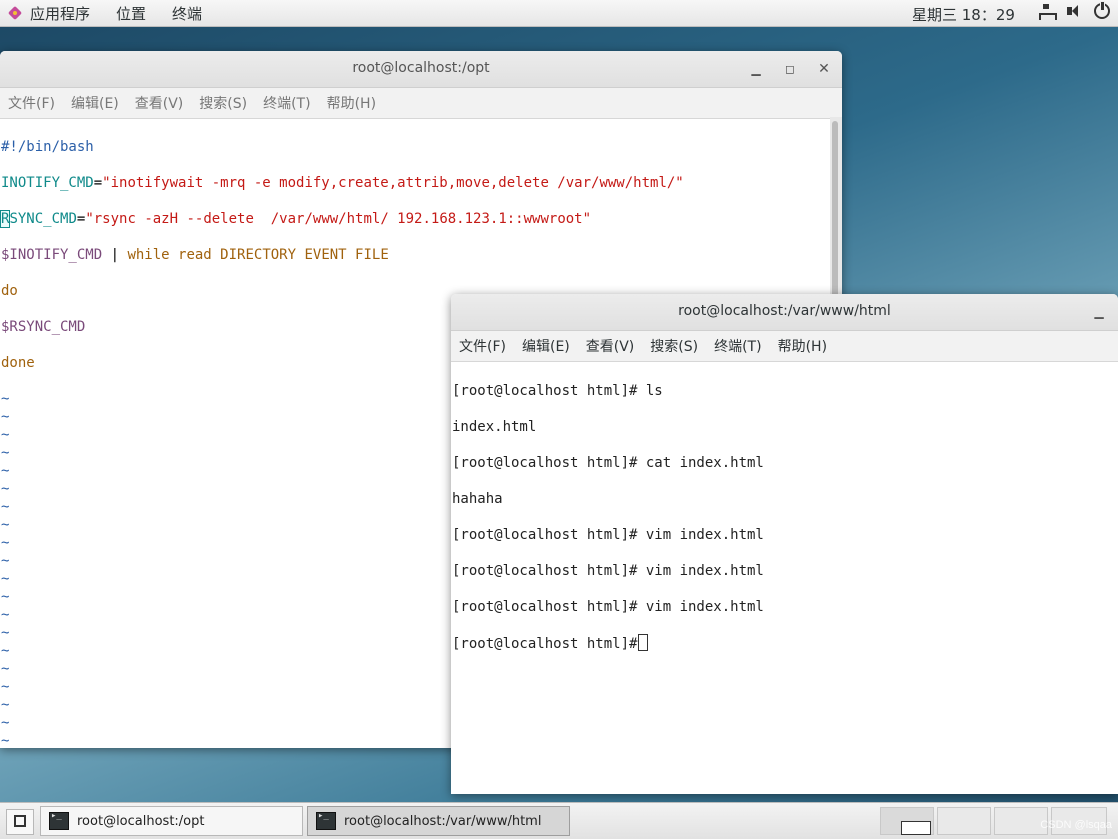 The width and height of the screenshot is (1118, 839). I want to click on shebang: #!/bin/bash, so click(47, 147).